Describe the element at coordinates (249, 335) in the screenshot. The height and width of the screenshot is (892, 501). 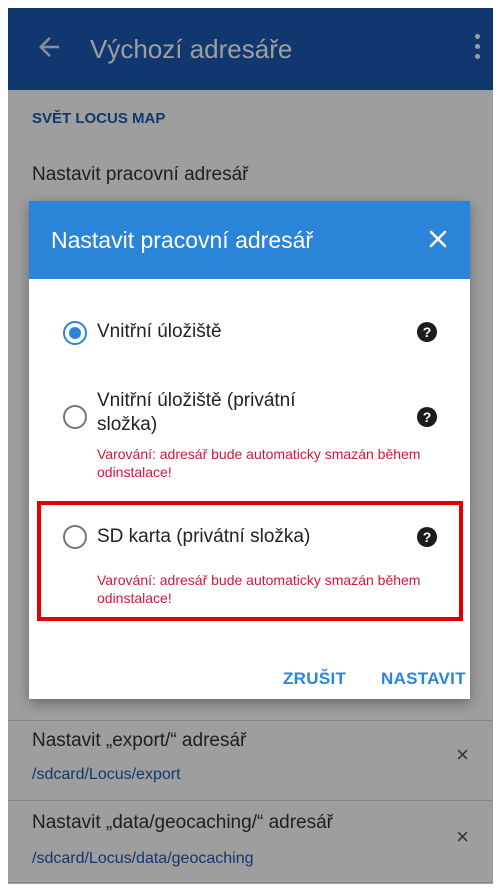
I see `option-internal-storage: Vnitřní úložiště ?` at that location.